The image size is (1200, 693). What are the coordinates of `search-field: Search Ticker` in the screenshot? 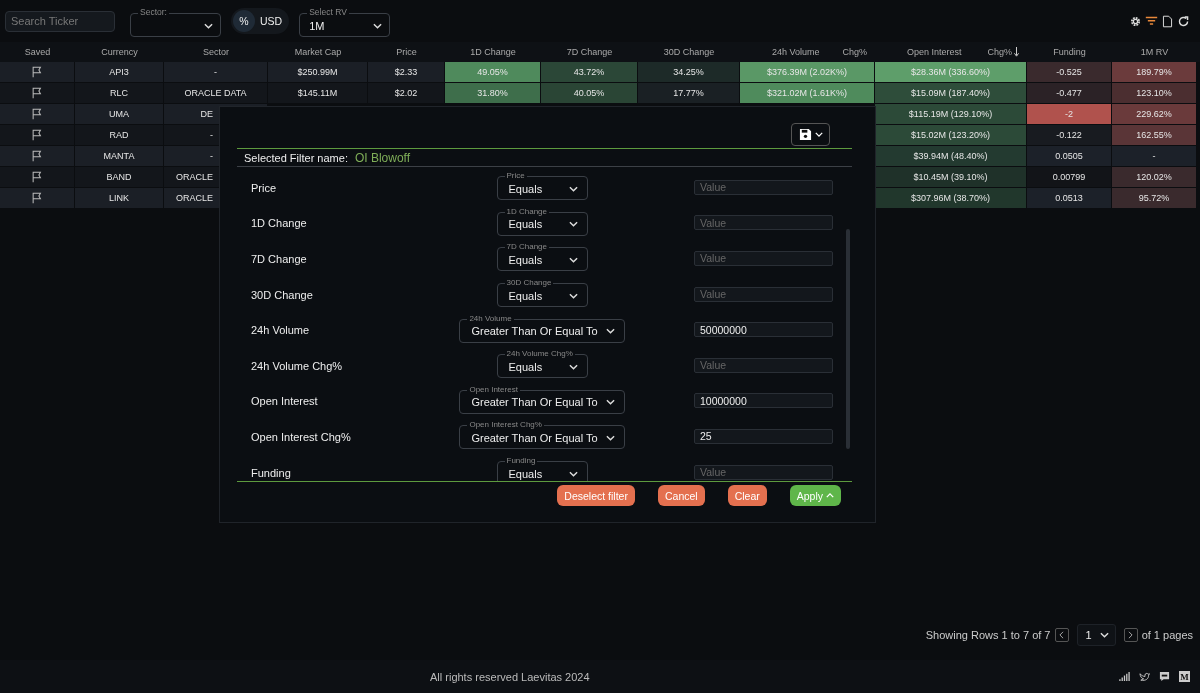 It's located at (60, 21).